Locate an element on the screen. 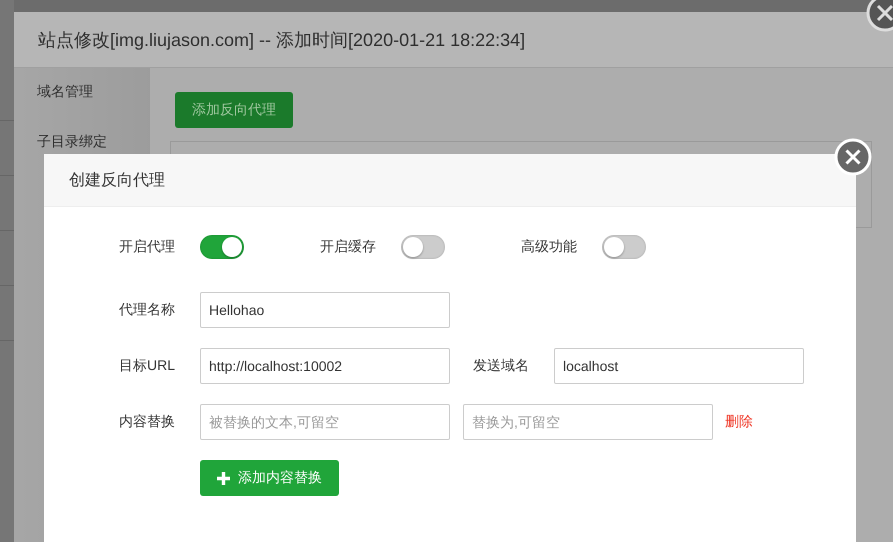 Image resolution: width=893 pixels, height=542 pixels. toggle-label: 开启缓存 is located at coordinates (347, 247).